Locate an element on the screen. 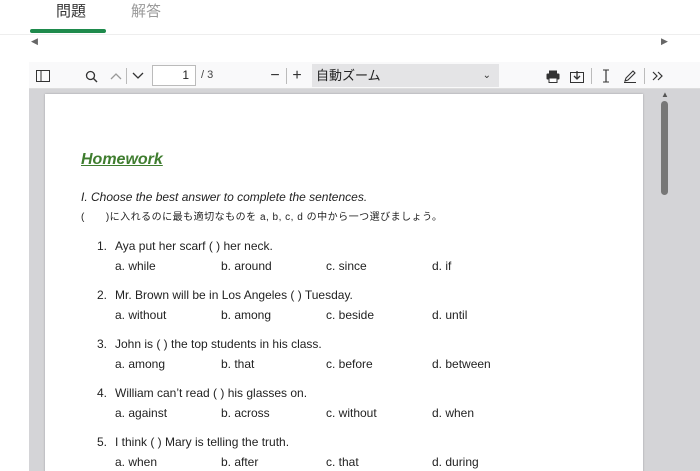 The image size is (700, 471). question-number: 3. is located at coordinates (102, 344).